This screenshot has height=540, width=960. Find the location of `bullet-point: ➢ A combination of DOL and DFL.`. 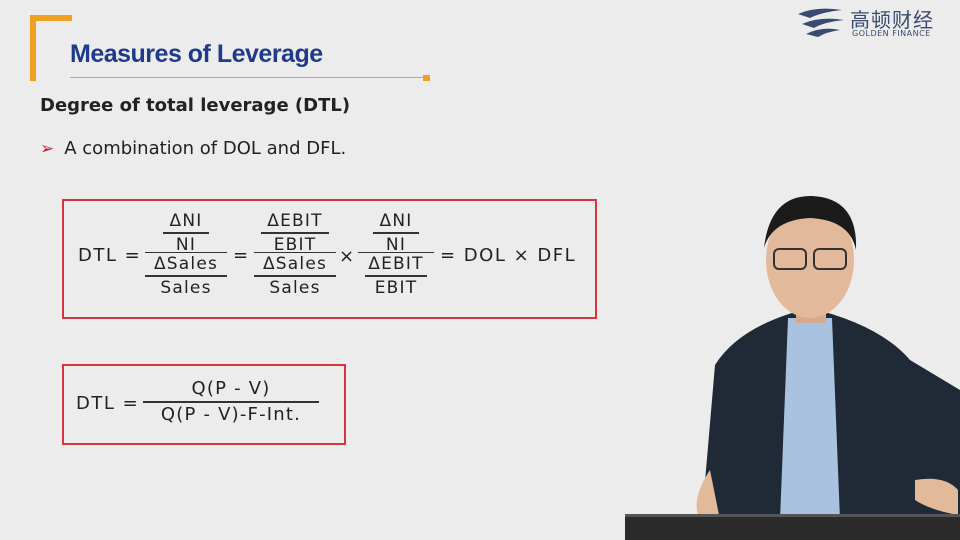

bullet-point: ➢ A combination of DOL and DFL. is located at coordinates (193, 148).